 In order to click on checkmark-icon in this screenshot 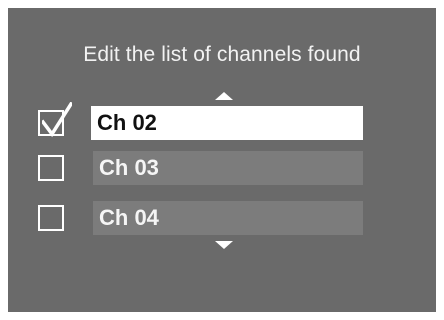, I will do `click(57, 120)`.